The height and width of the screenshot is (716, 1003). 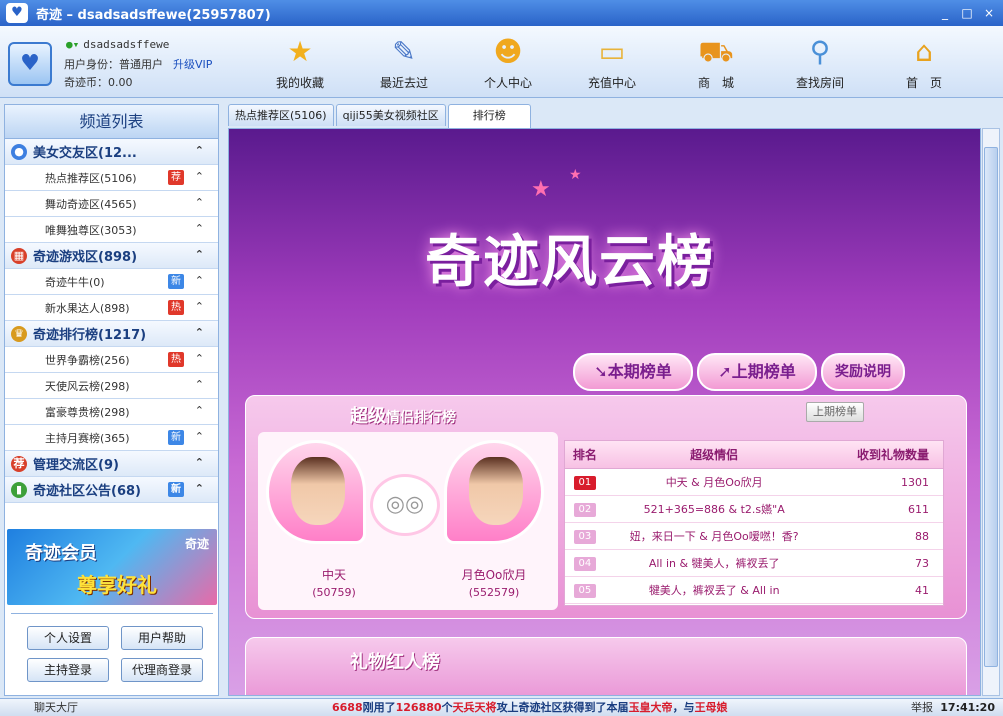 I want to click on tab-video-community: qiji55美女视频社区, so click(x=390, y=115).